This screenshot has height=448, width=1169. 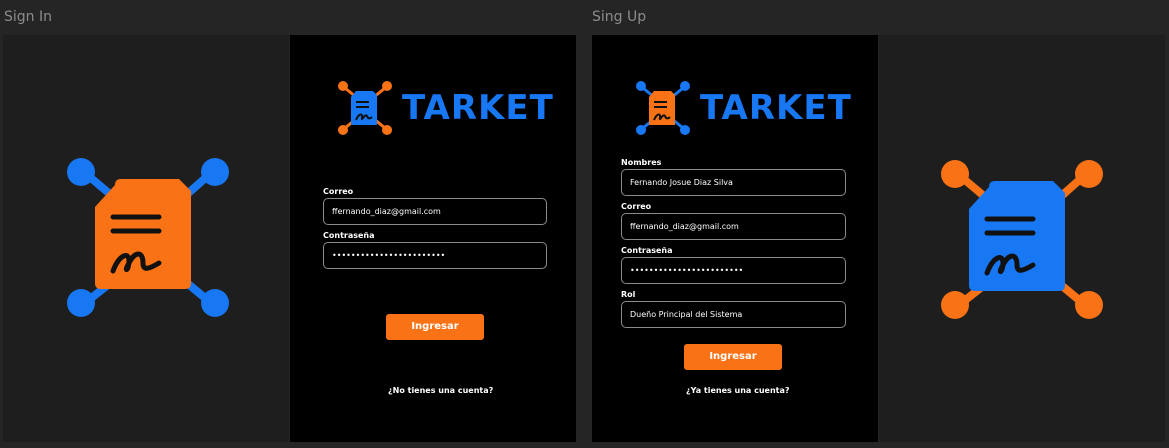 What do you see at coordinates (733, 314) in the screenshot?
I see `role-select: Dueño Principal del Sistema` at bounding box center [733, 314].